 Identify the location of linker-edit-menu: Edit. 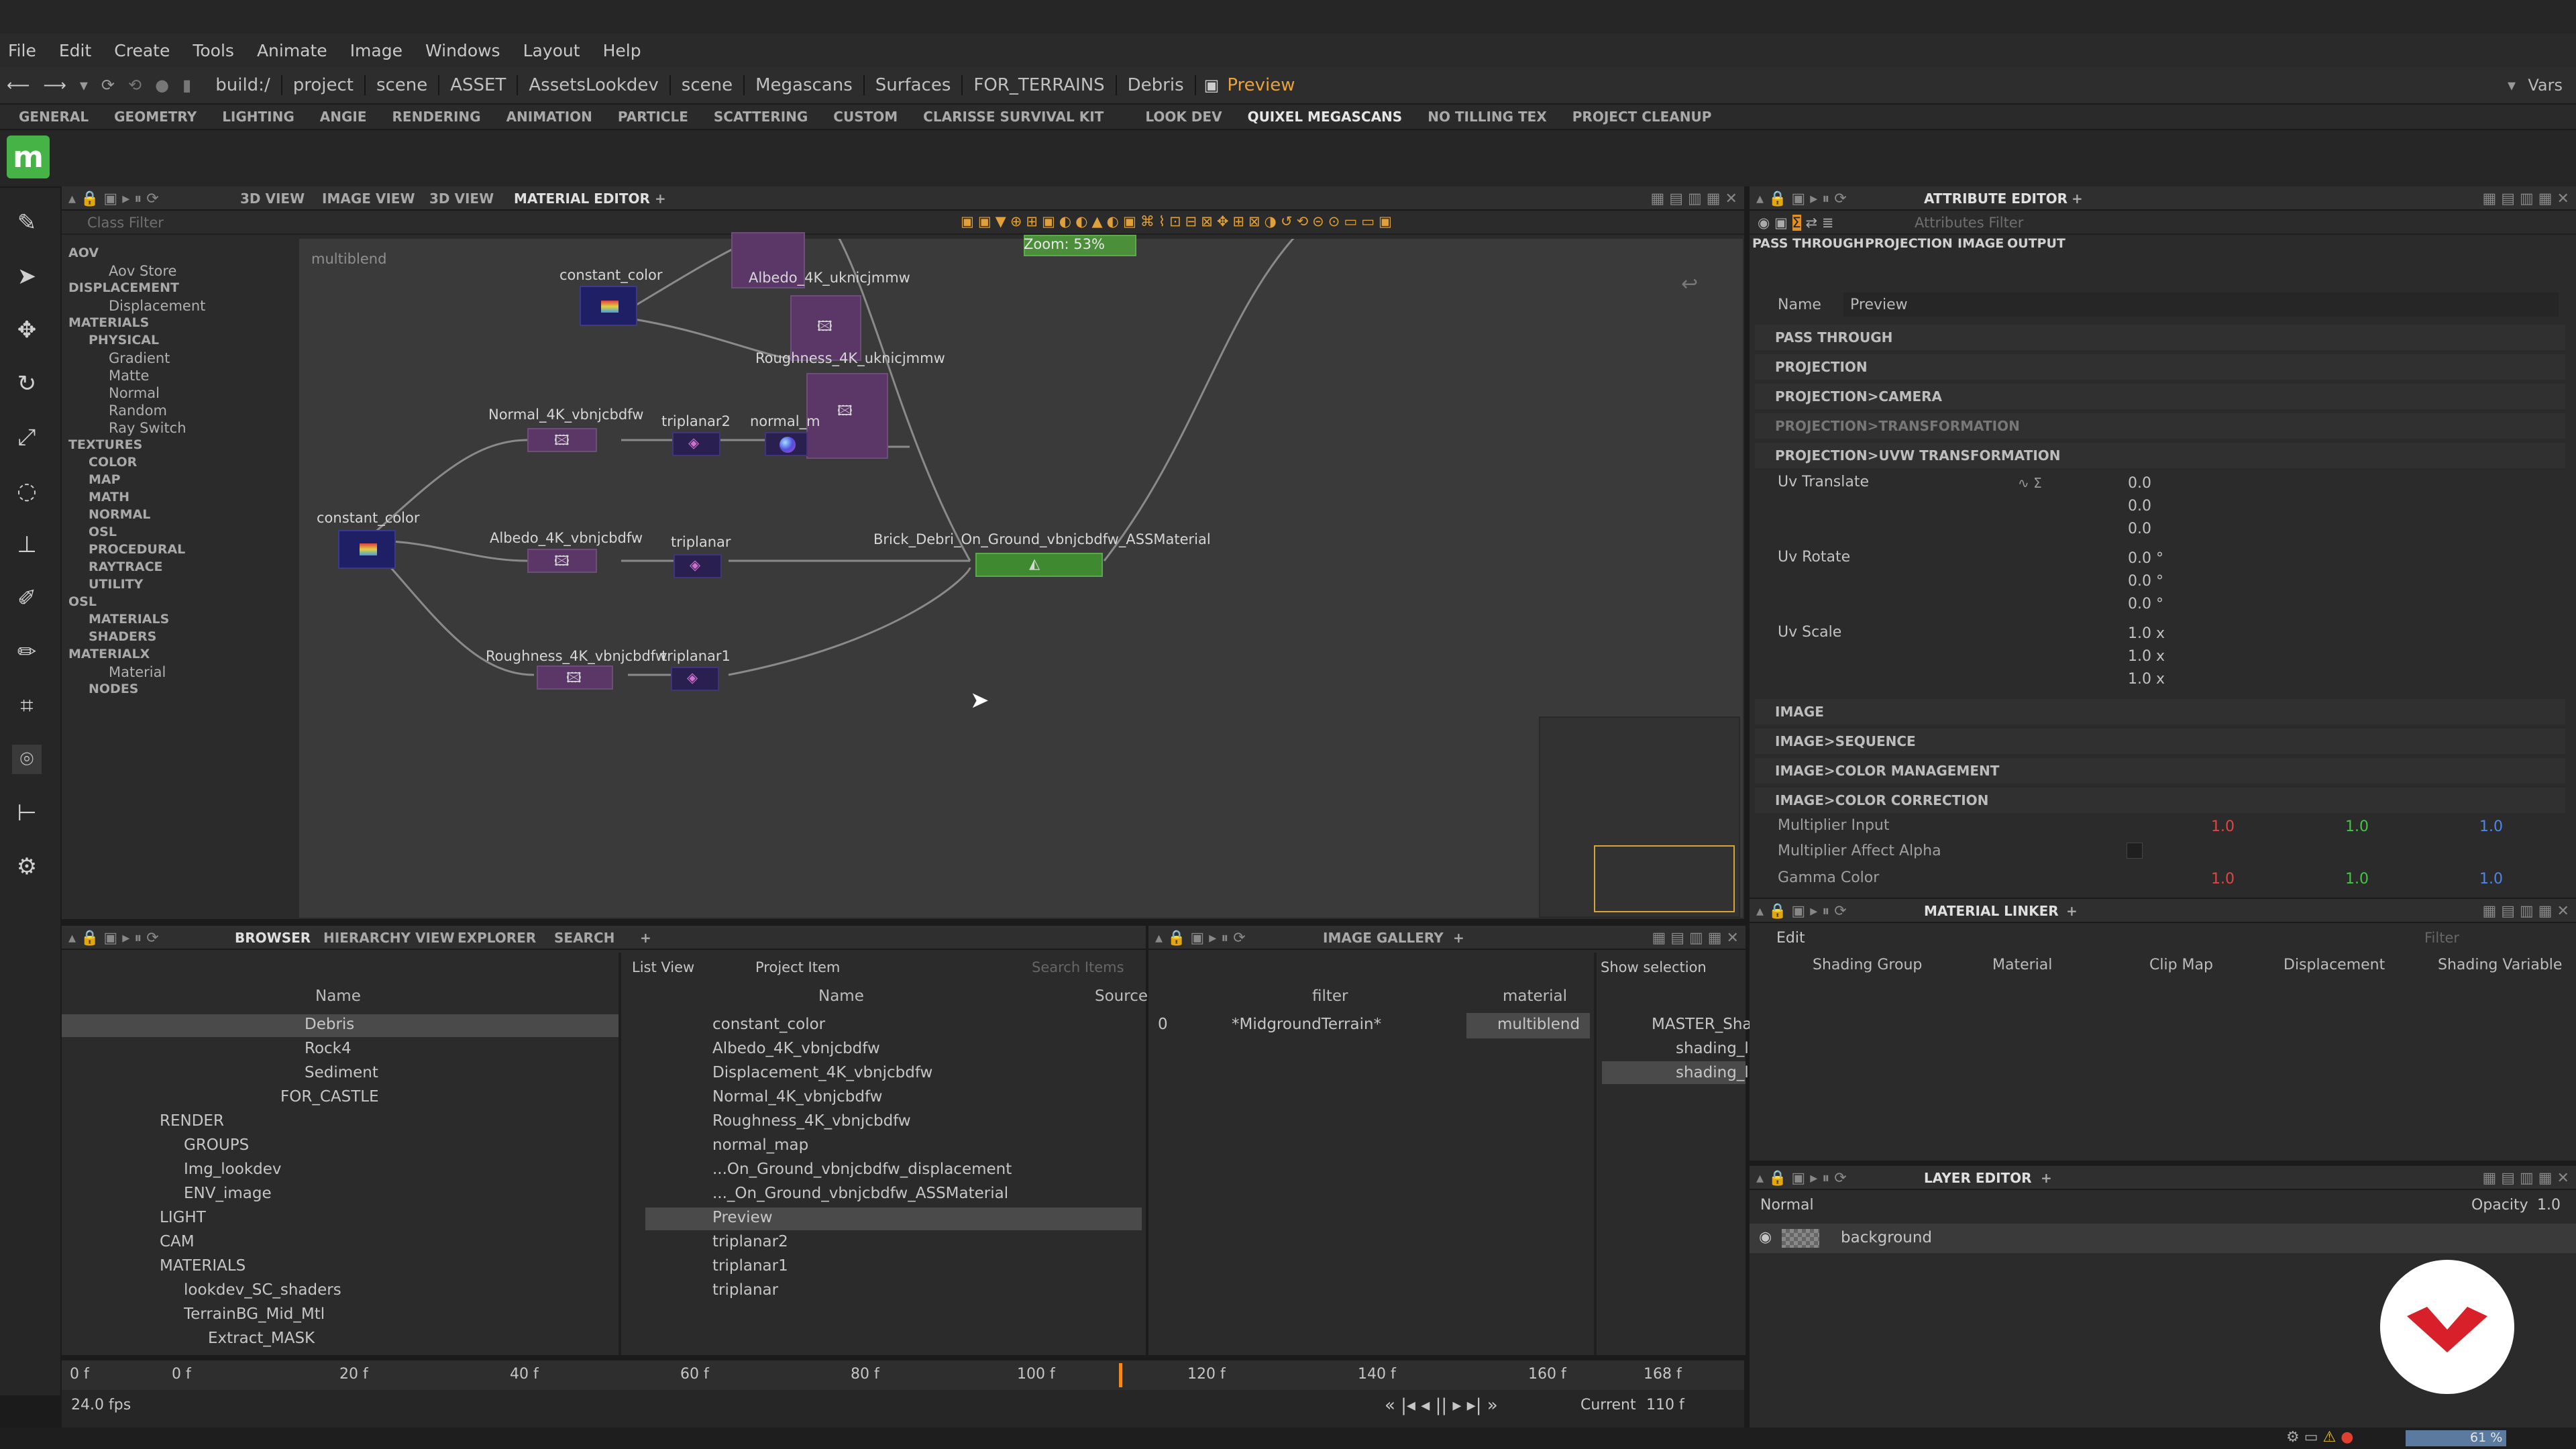
(1790, 938).